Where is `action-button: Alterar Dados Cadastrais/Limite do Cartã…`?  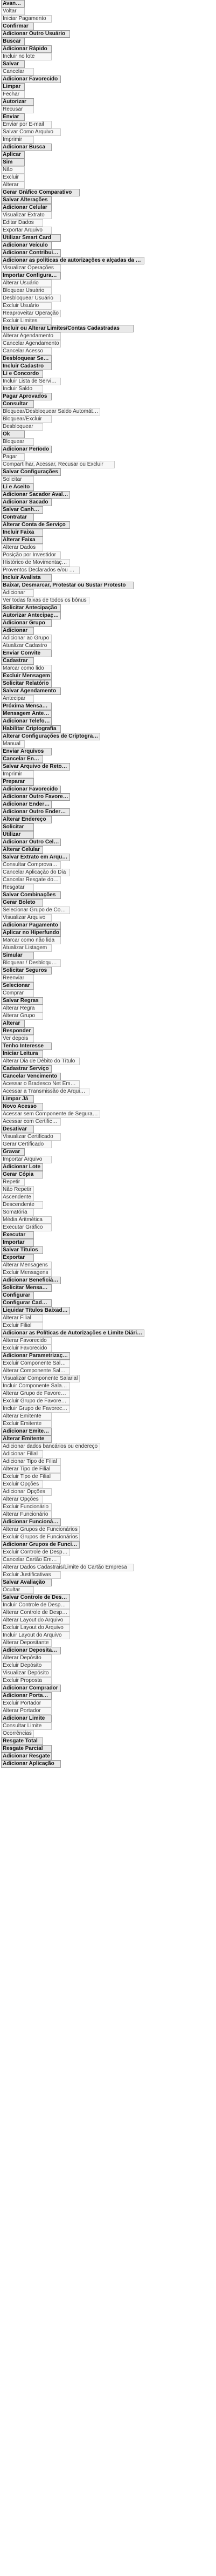
action-button: Alterar Dados Cadastrais/Limite do Cartã… is located at coordinates (67, 1567).